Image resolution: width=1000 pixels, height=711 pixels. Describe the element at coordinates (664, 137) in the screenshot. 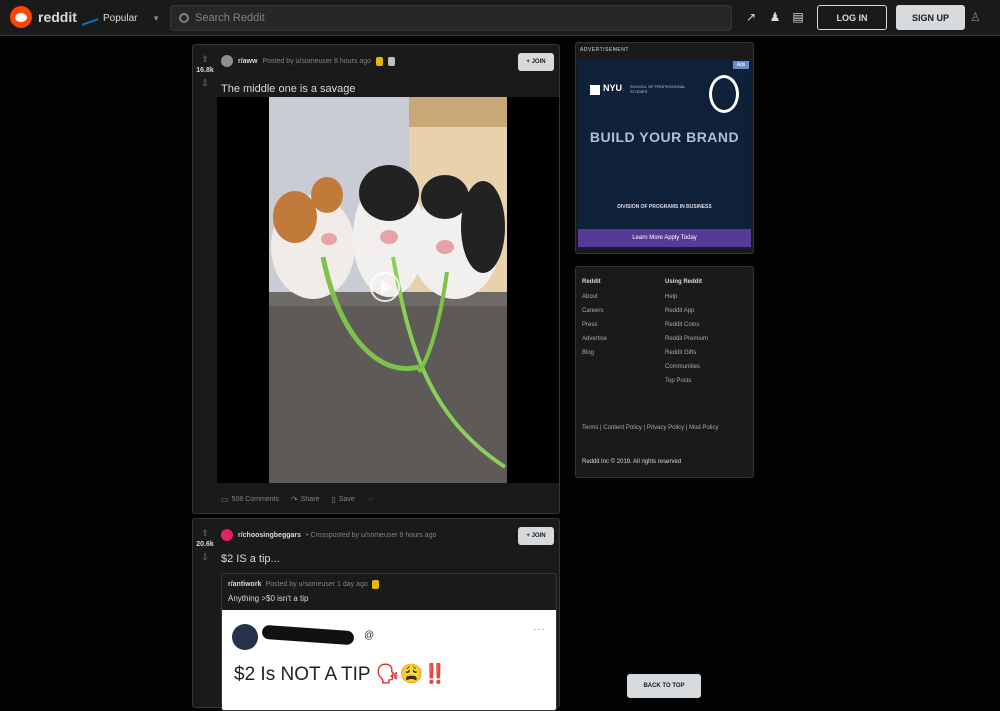

I see `ad-headline: BUILD YOUR BRAND` at that location.